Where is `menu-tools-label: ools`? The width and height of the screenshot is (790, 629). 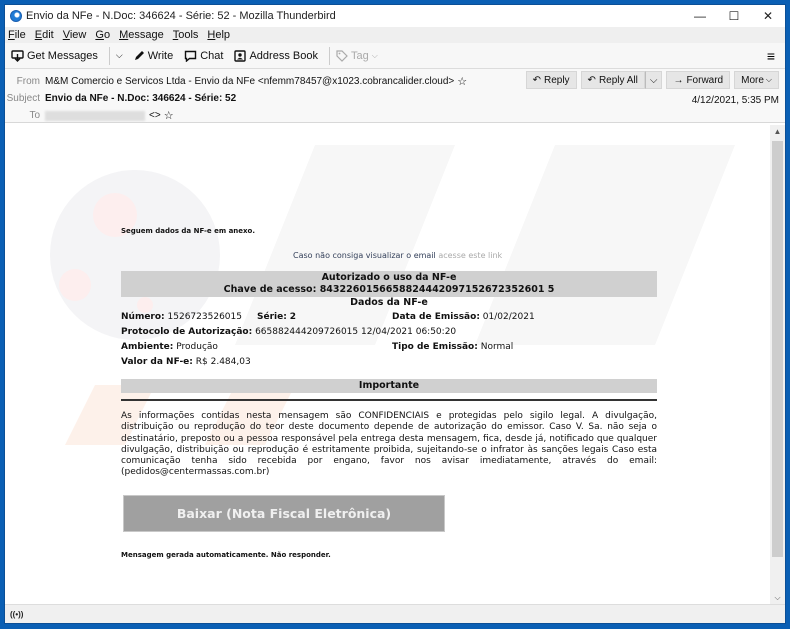 menu-tools-label: ools is located at coordinates (188, 35).